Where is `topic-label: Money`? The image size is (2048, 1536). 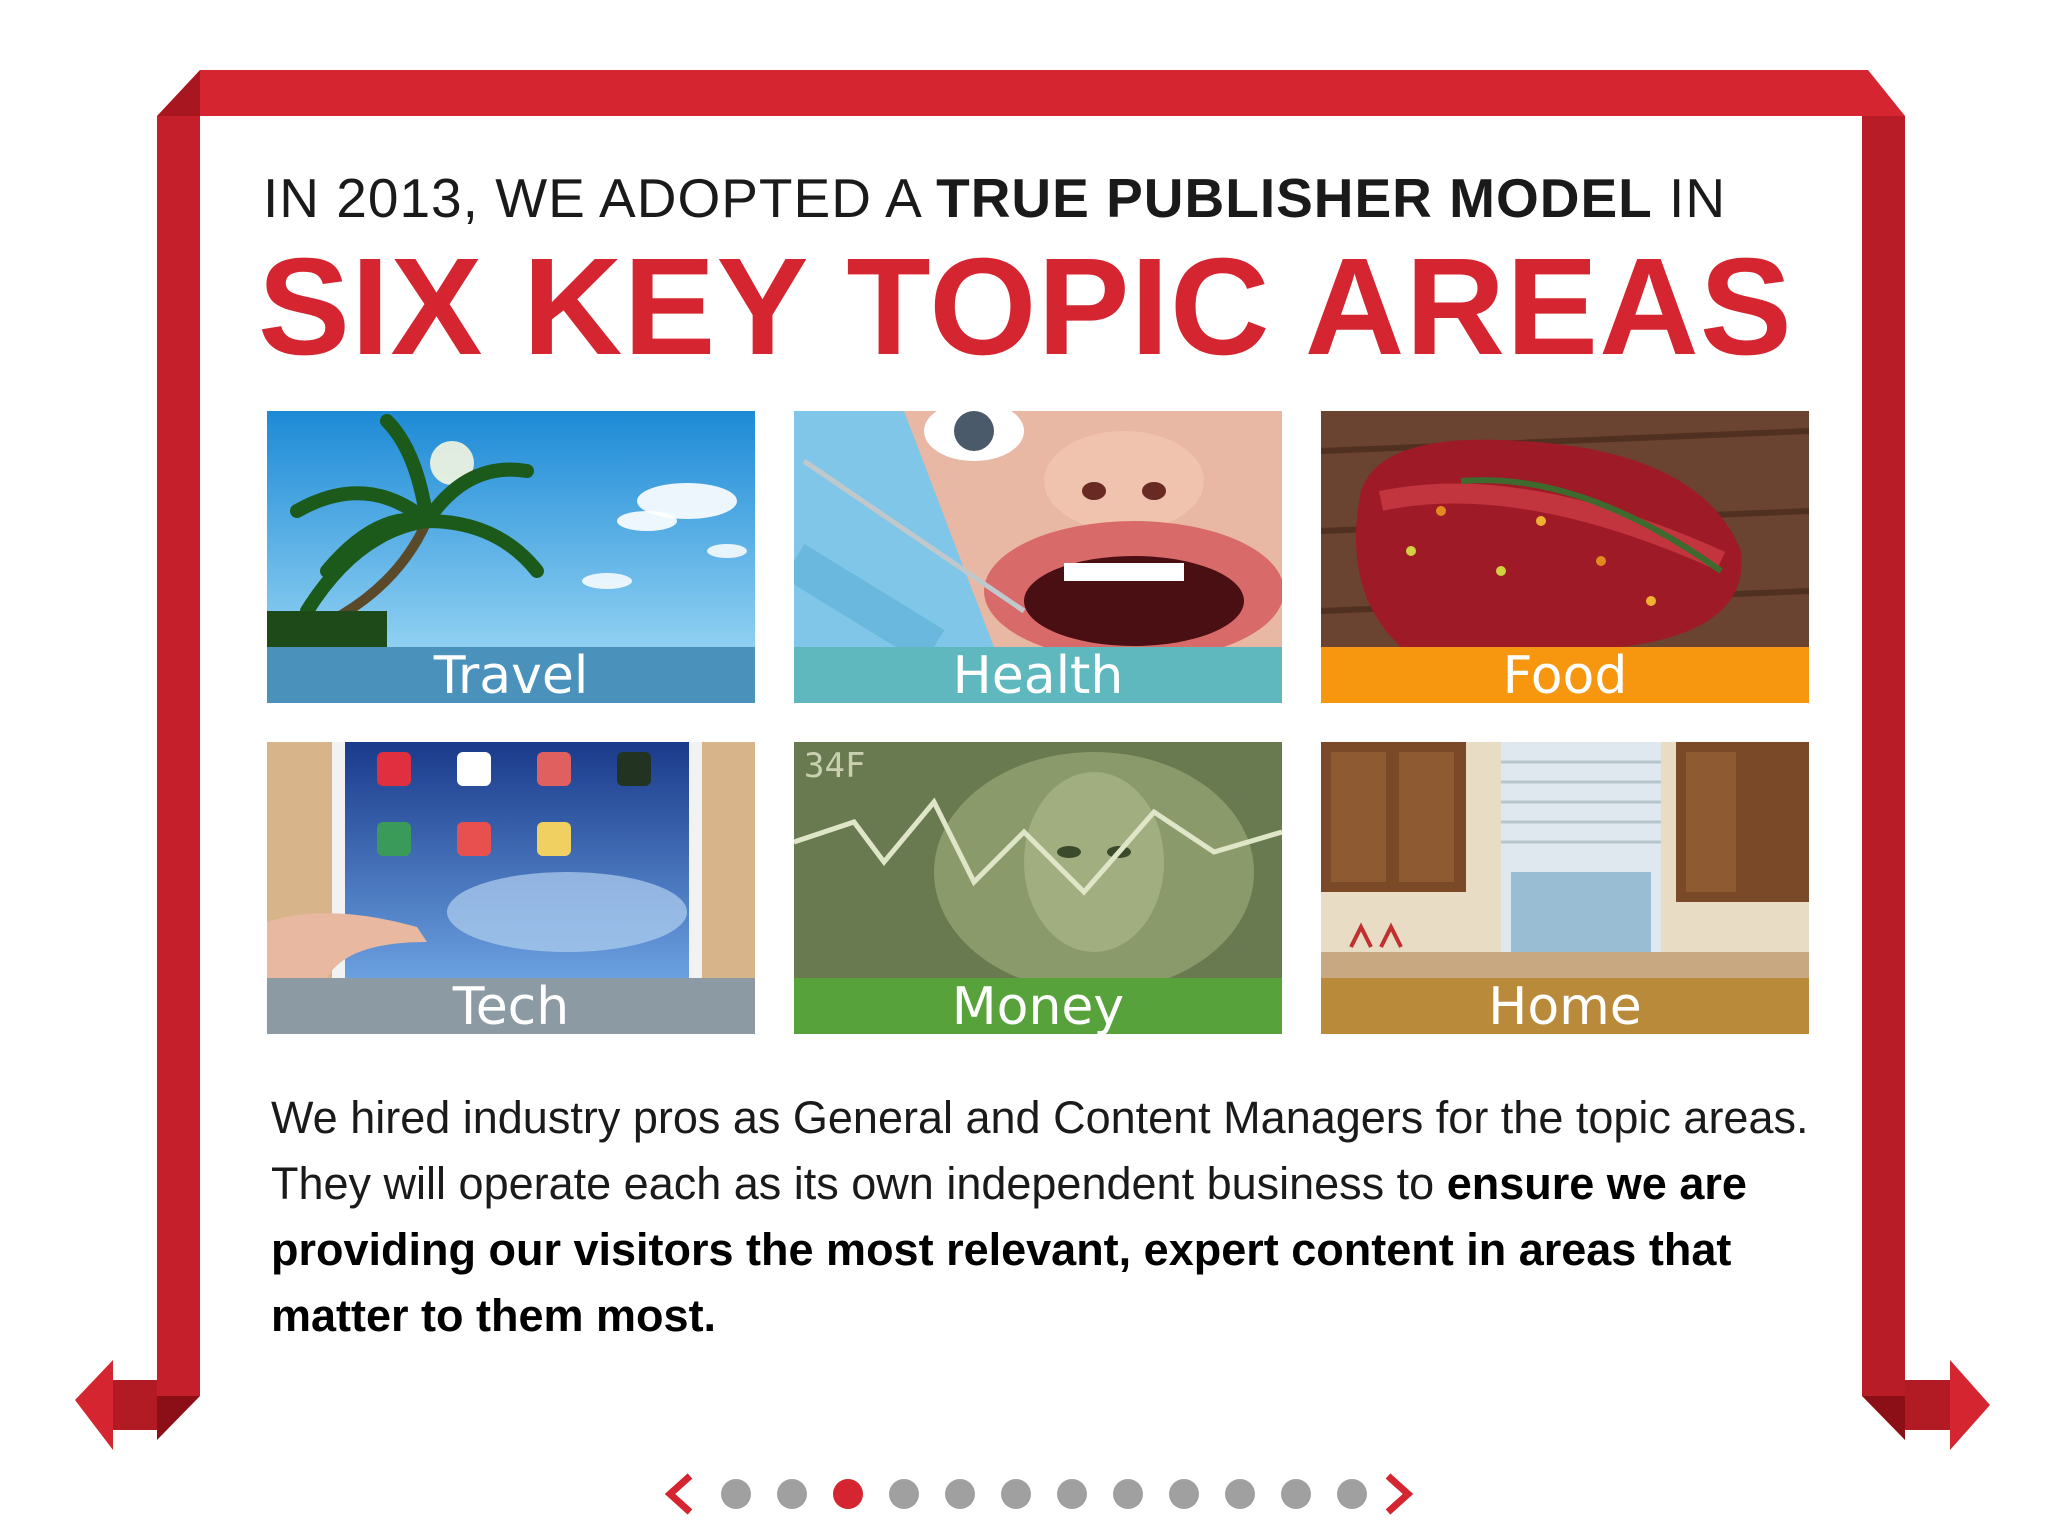 topic-label: Money is located at coordinates (1038, 1006).